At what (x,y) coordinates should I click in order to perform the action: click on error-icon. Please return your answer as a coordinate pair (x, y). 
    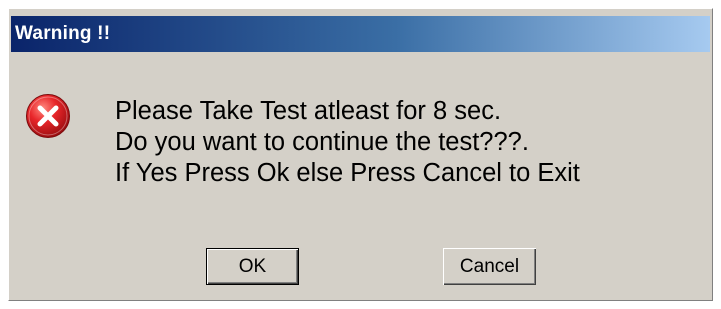
    Looking at the image, I should click on (48, 116).